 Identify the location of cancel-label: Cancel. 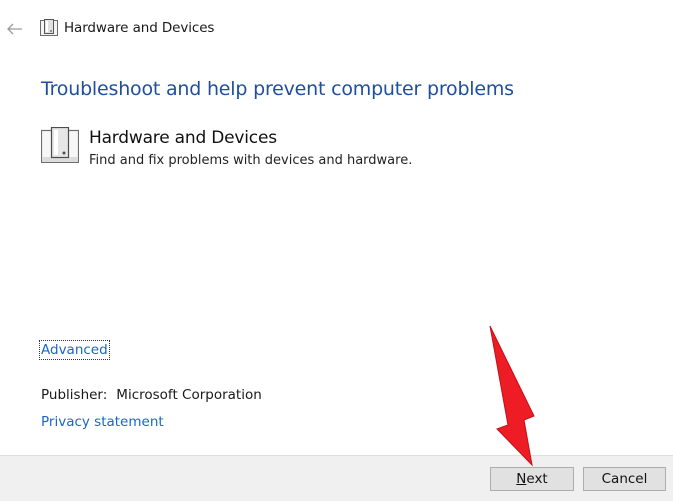
(624, 479).